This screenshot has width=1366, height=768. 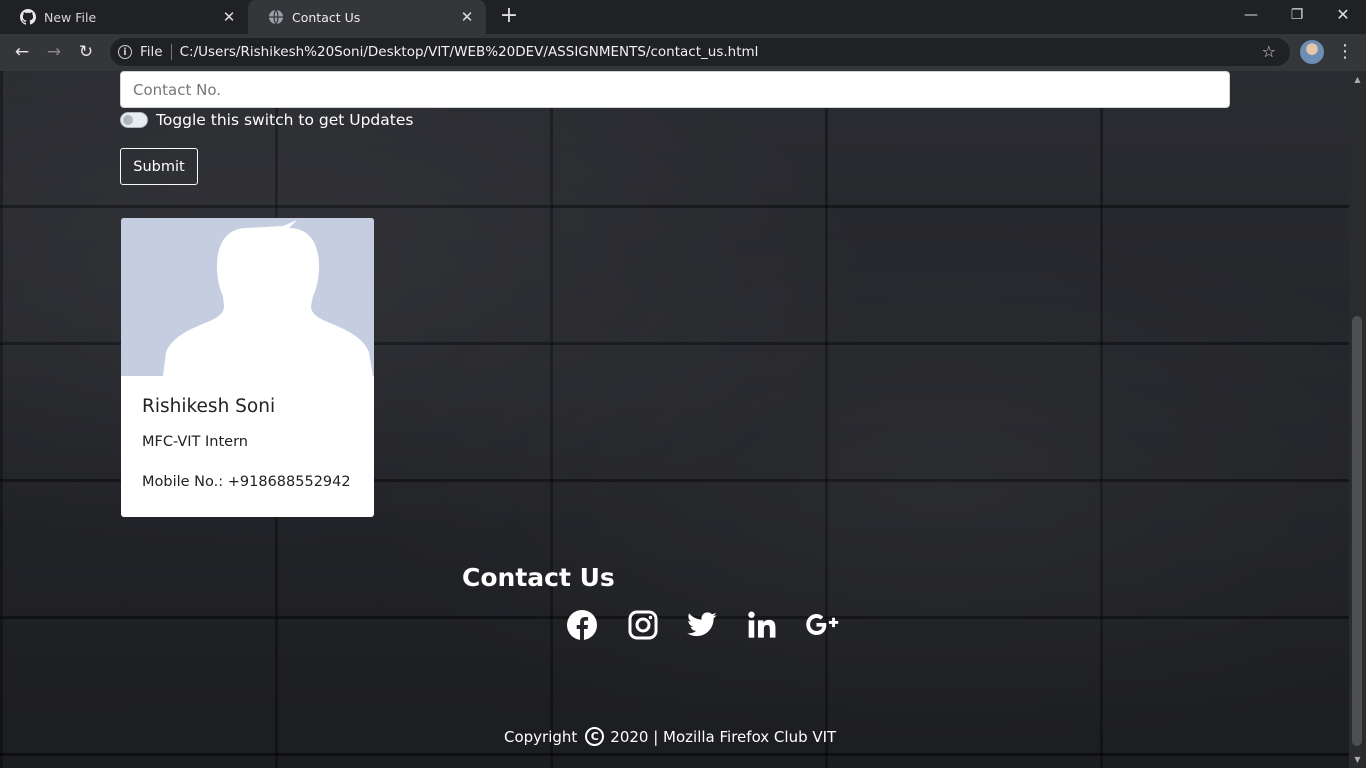 What do you see at coordinates (134, 120) in the screenshot?
I see `updates-toggle-switch` at bounding box center [134, 120].